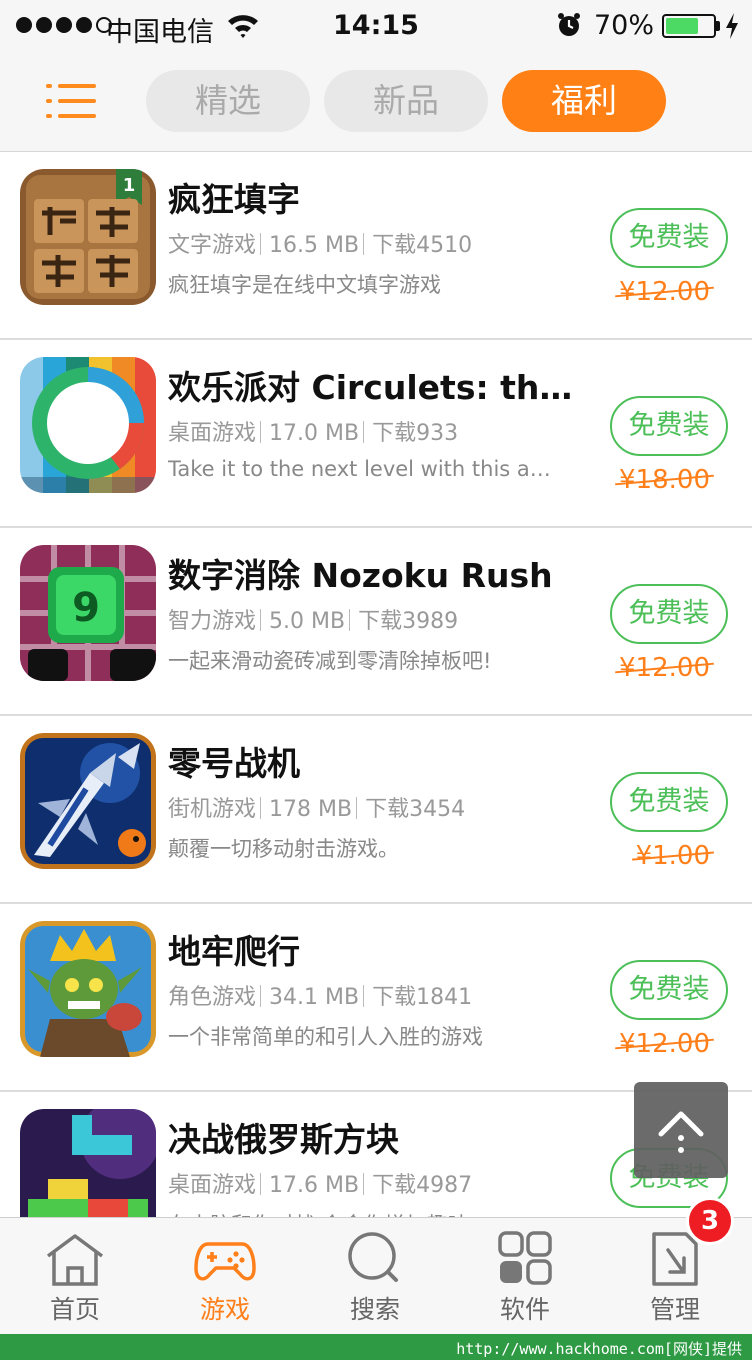 The height and width of the screenshot is (1360, 752). I want to click on tab-label: 游戏, so click(224, 1309).